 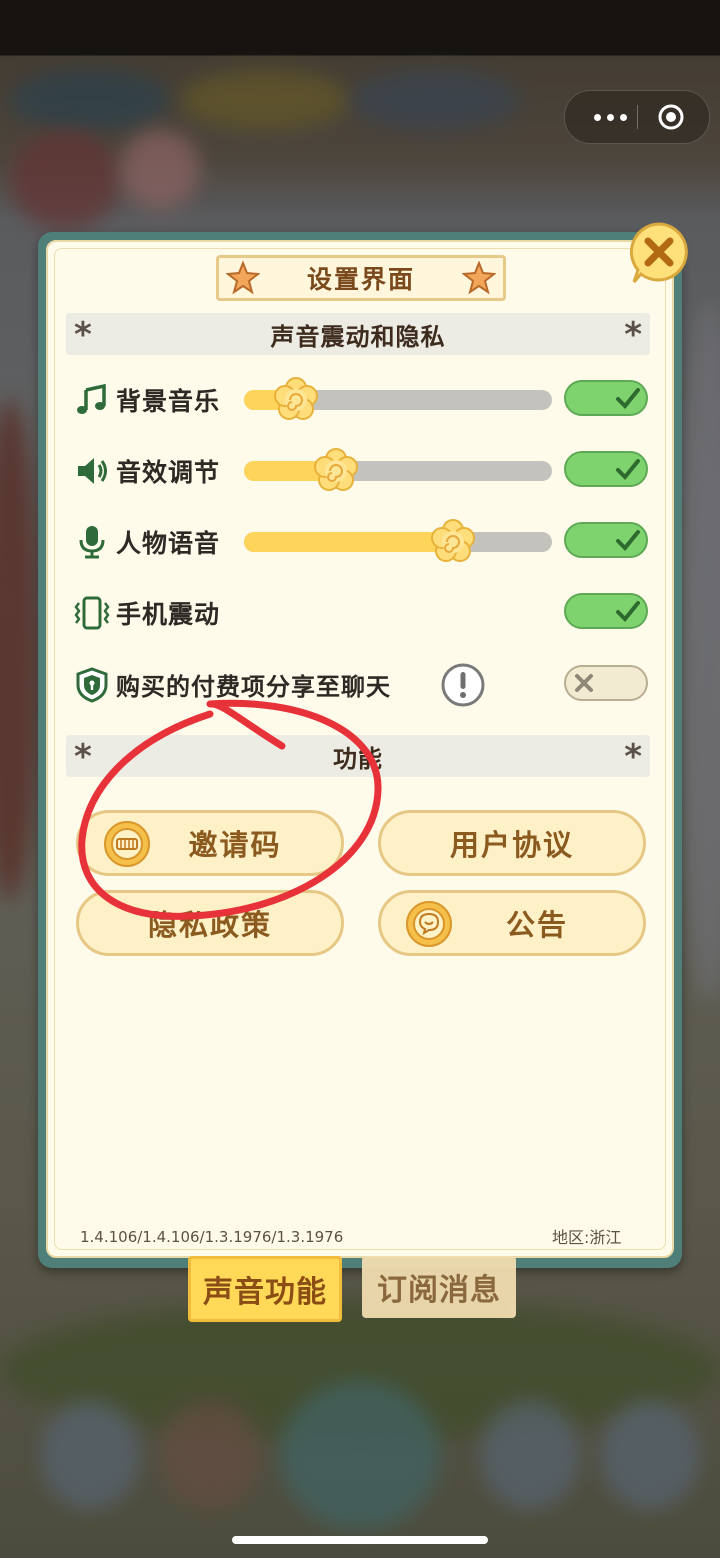 What do you see at coordinates (536, 925) in the screenshot?
I see `notice-label: 公告` at bounding box center [536, 925].